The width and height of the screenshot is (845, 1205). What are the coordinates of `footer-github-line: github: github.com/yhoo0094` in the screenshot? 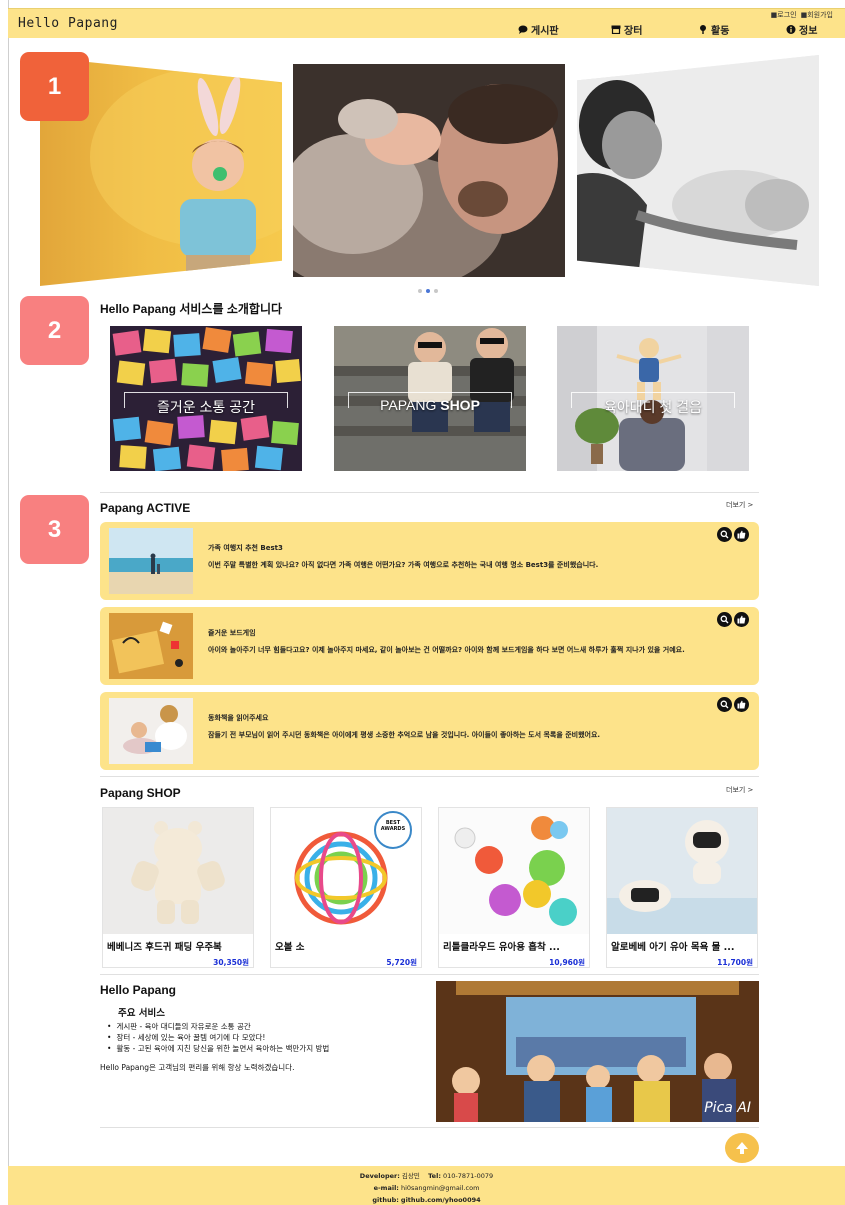 It's located at (426, 1200).